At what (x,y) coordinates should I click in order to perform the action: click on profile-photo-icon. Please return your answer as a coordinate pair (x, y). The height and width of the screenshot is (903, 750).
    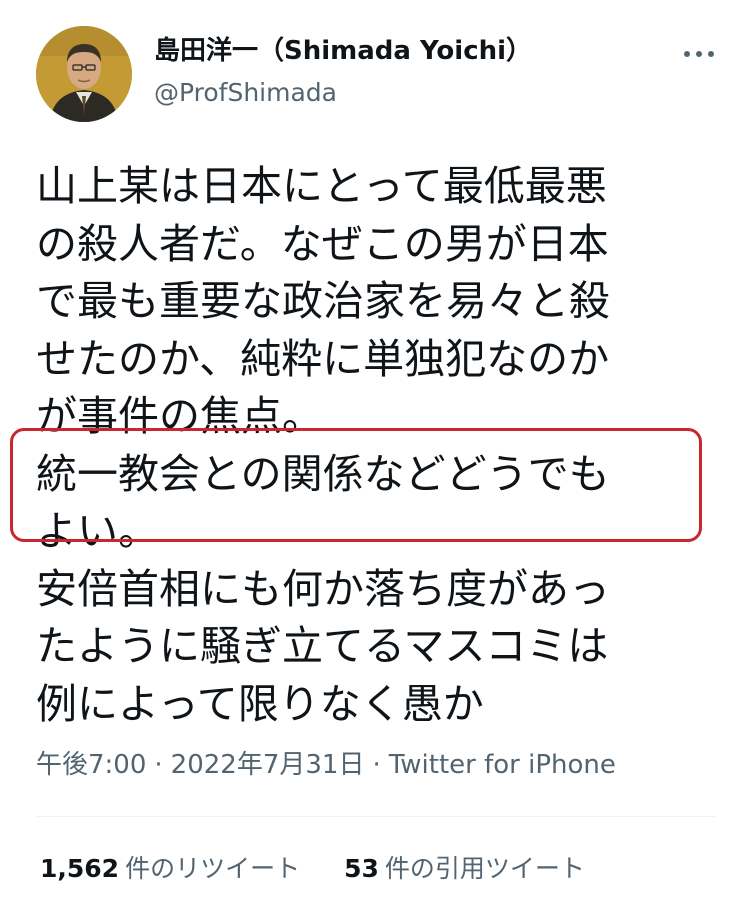
    Looking at the image, I should click on (84, 74).